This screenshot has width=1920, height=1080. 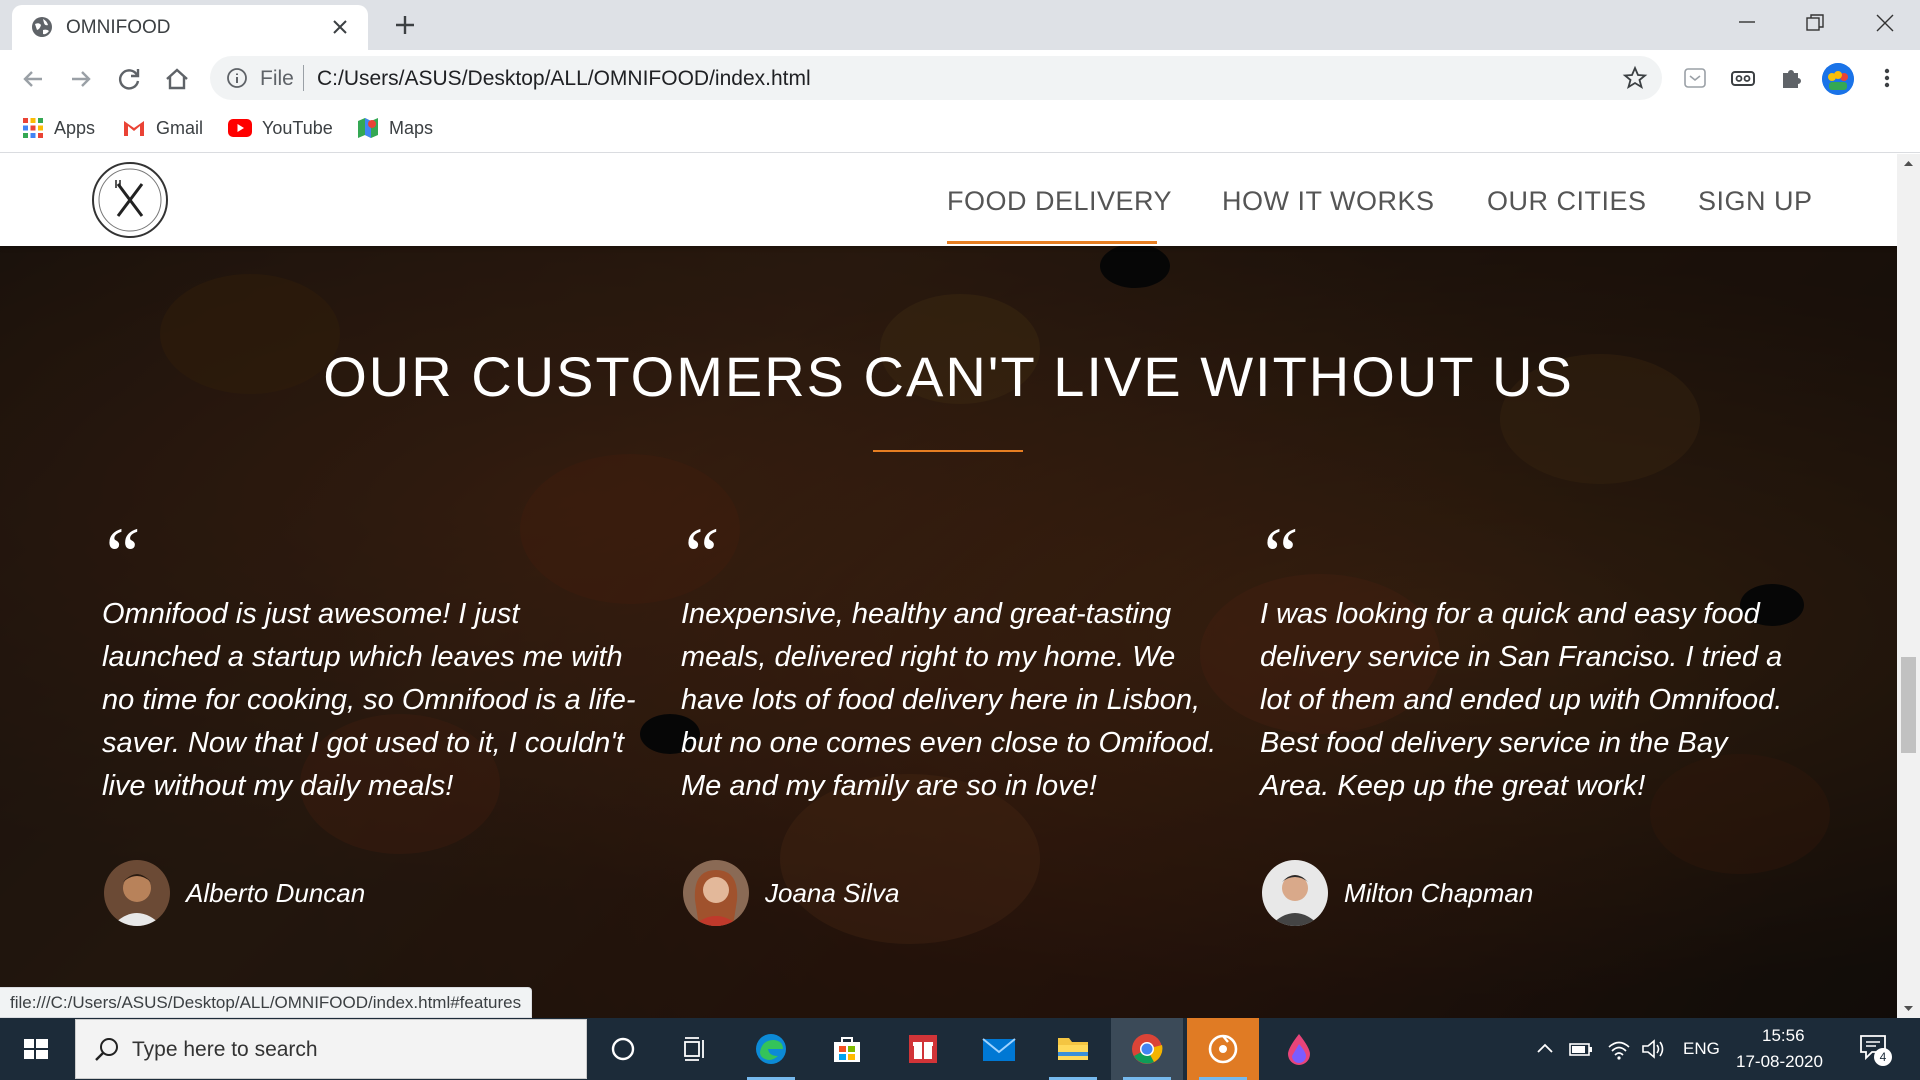 I want to click on restore-button, so click(x=1815, y=22).